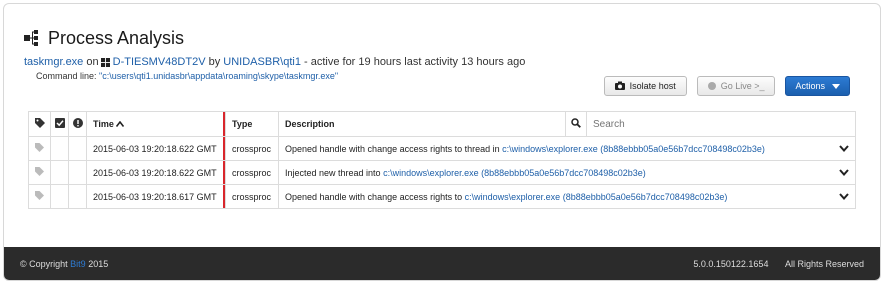 This screenshot has width=884, height=284. I want to click on by-label: by, so click(214, 62).